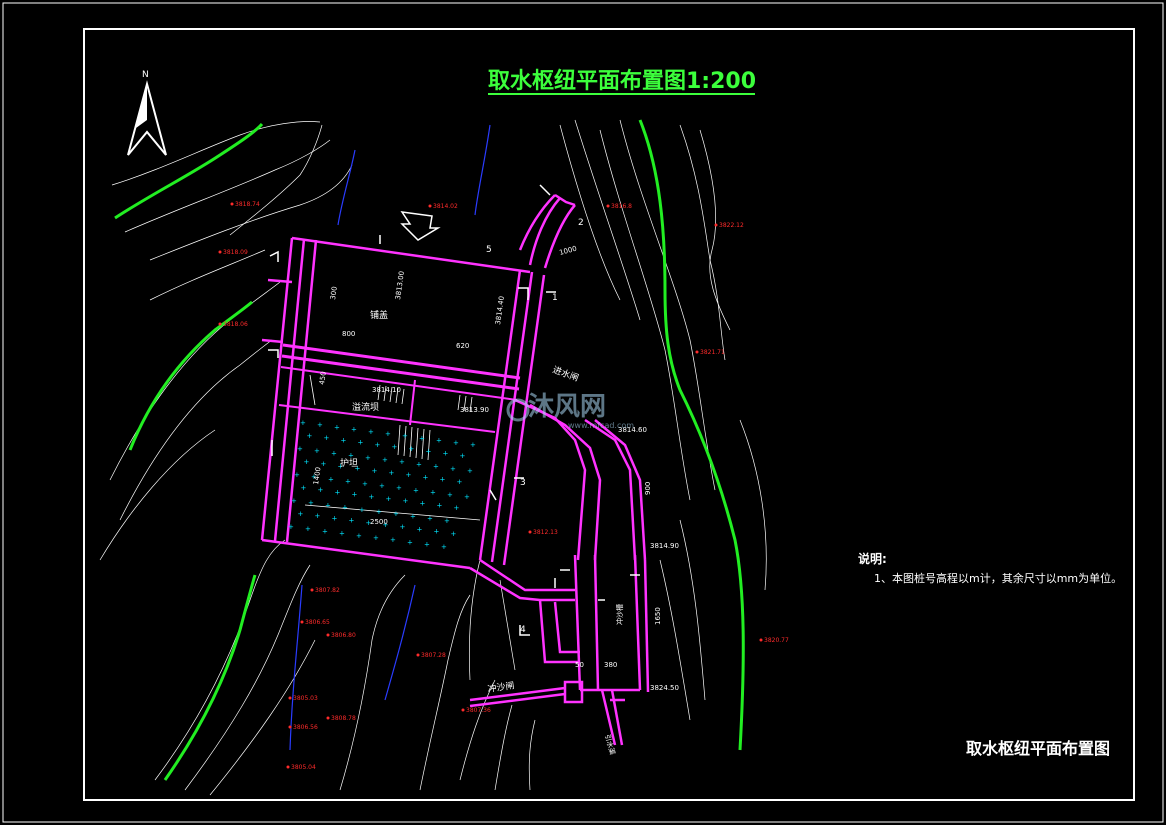  Describe the element at coordinates (776, 640) in the screenshot. I see `elevation-point-label: 3820.77` at that location.